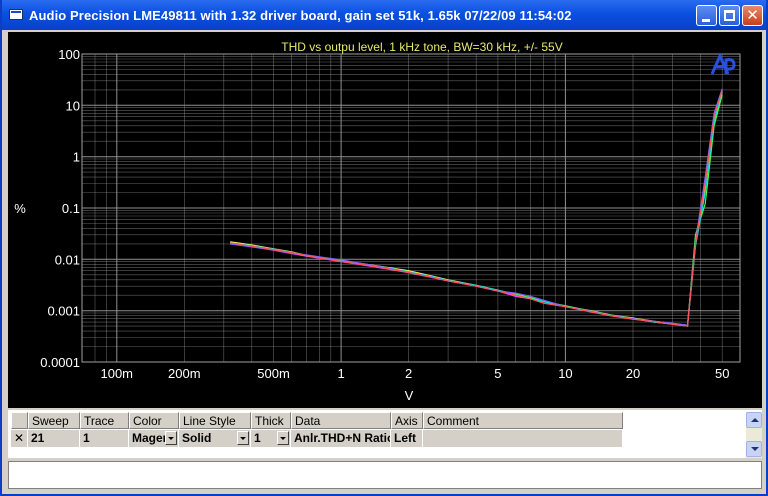 Image resolution: width=768 pixels, height=496 pixels. What do you see at coordinates (341, 420) in the screenshot?
I see `table-header: Data` at bounding box center [341, 420].